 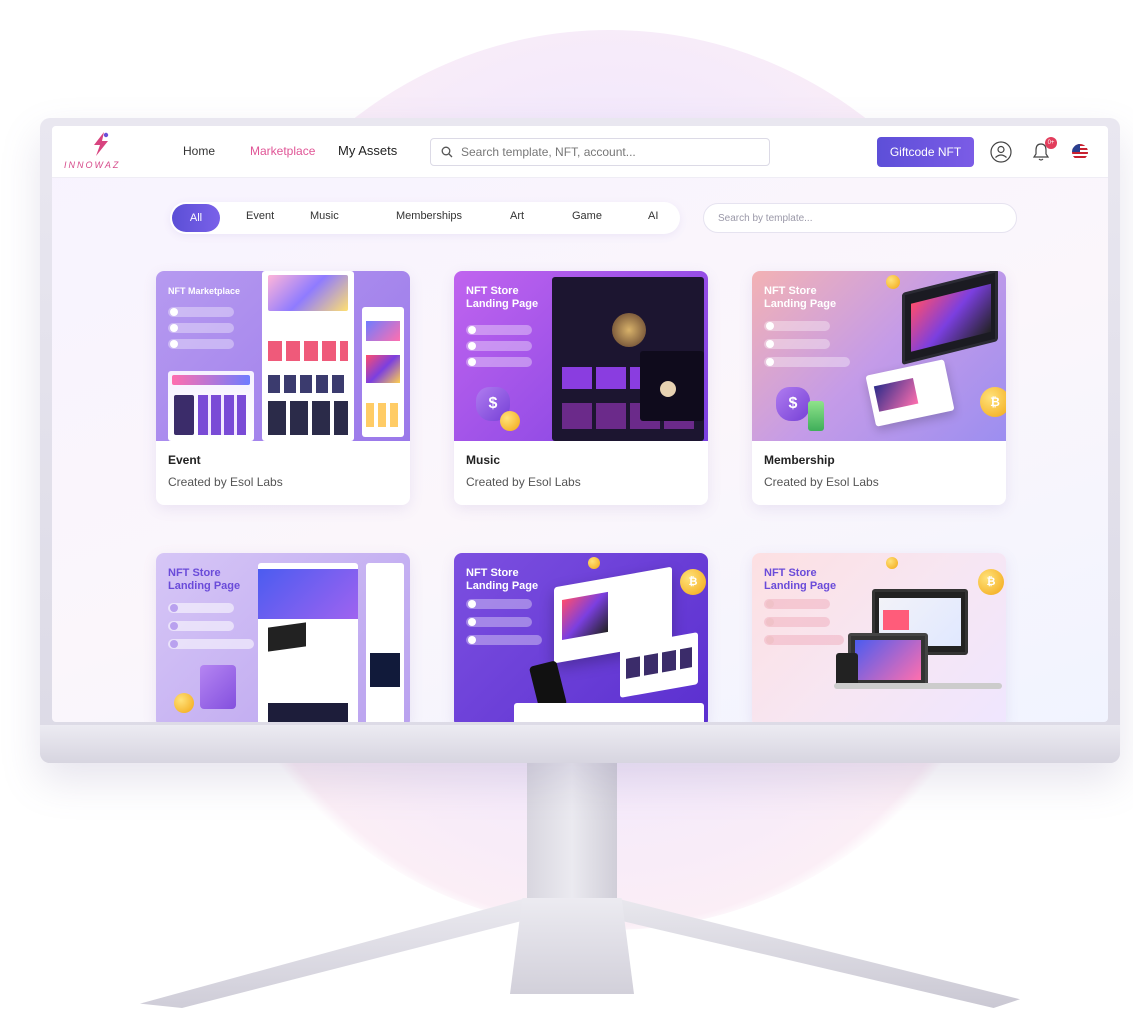 I want to click on cash-stack-icon, so click(x=816, y=416).